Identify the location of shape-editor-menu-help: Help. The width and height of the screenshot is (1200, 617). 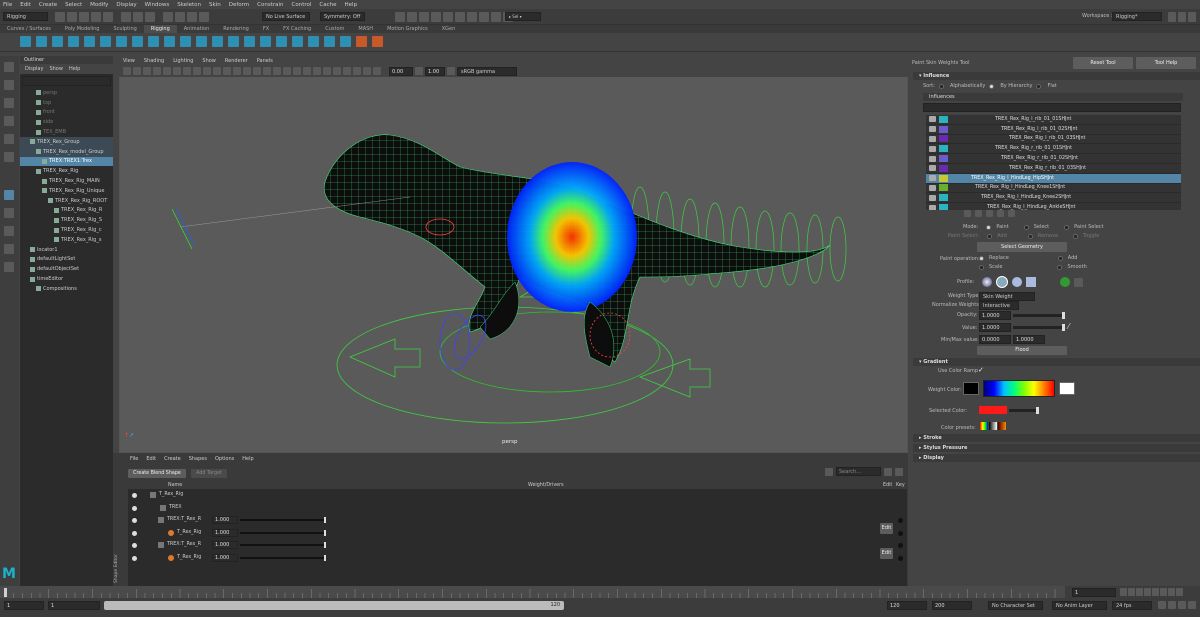
(247, 459).